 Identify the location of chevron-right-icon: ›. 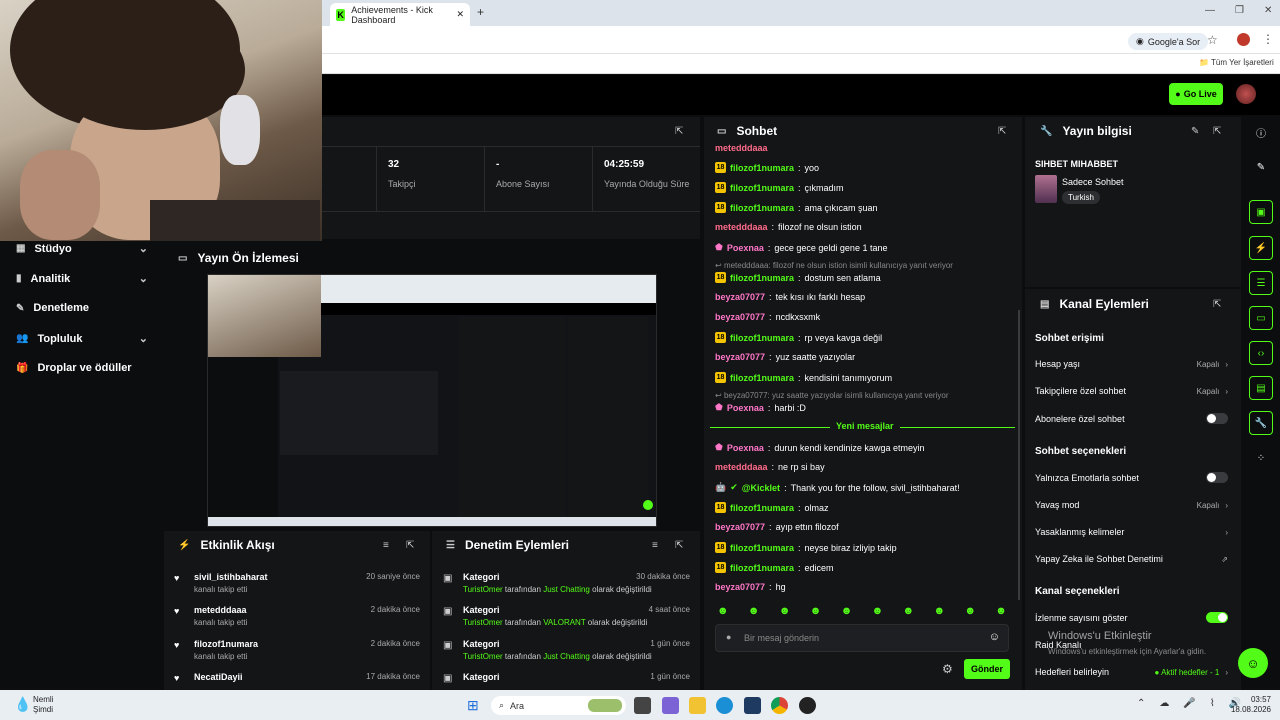
(1226, 364).